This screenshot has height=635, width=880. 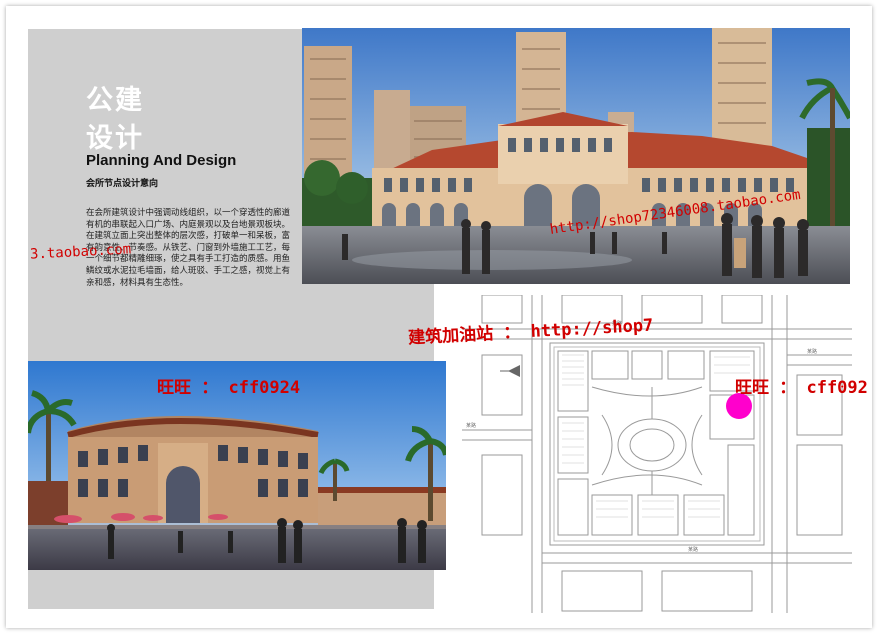 What do you see at coordinates (510, 371) in the screenshot?
I see `north-arrow-icon` at bounding box center [510, 371].